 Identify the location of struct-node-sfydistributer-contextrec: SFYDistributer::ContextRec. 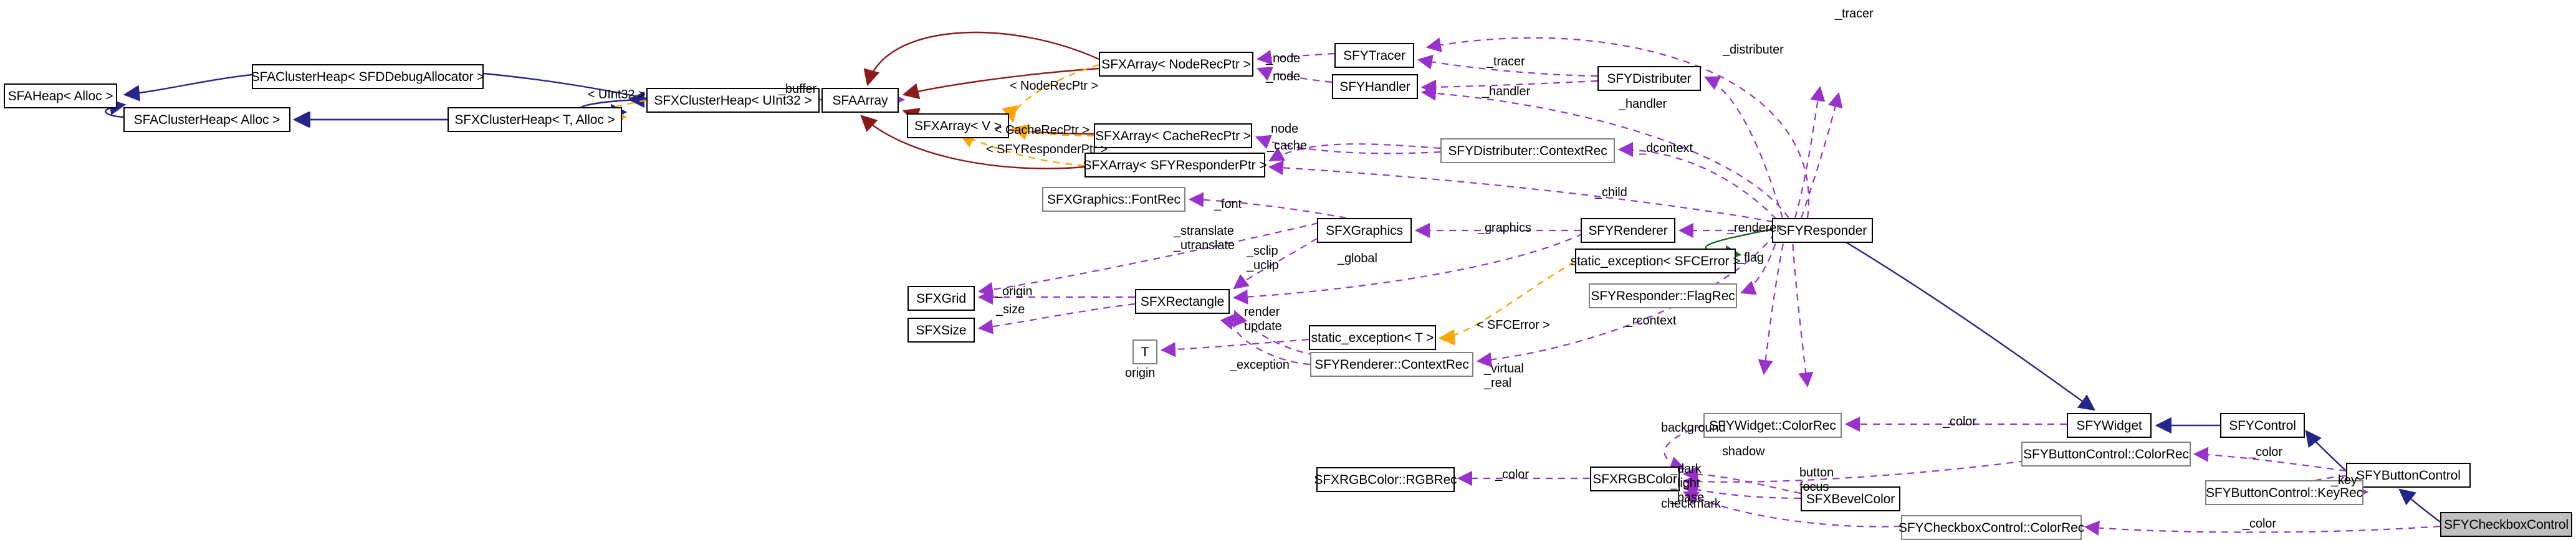
(1528, 150).